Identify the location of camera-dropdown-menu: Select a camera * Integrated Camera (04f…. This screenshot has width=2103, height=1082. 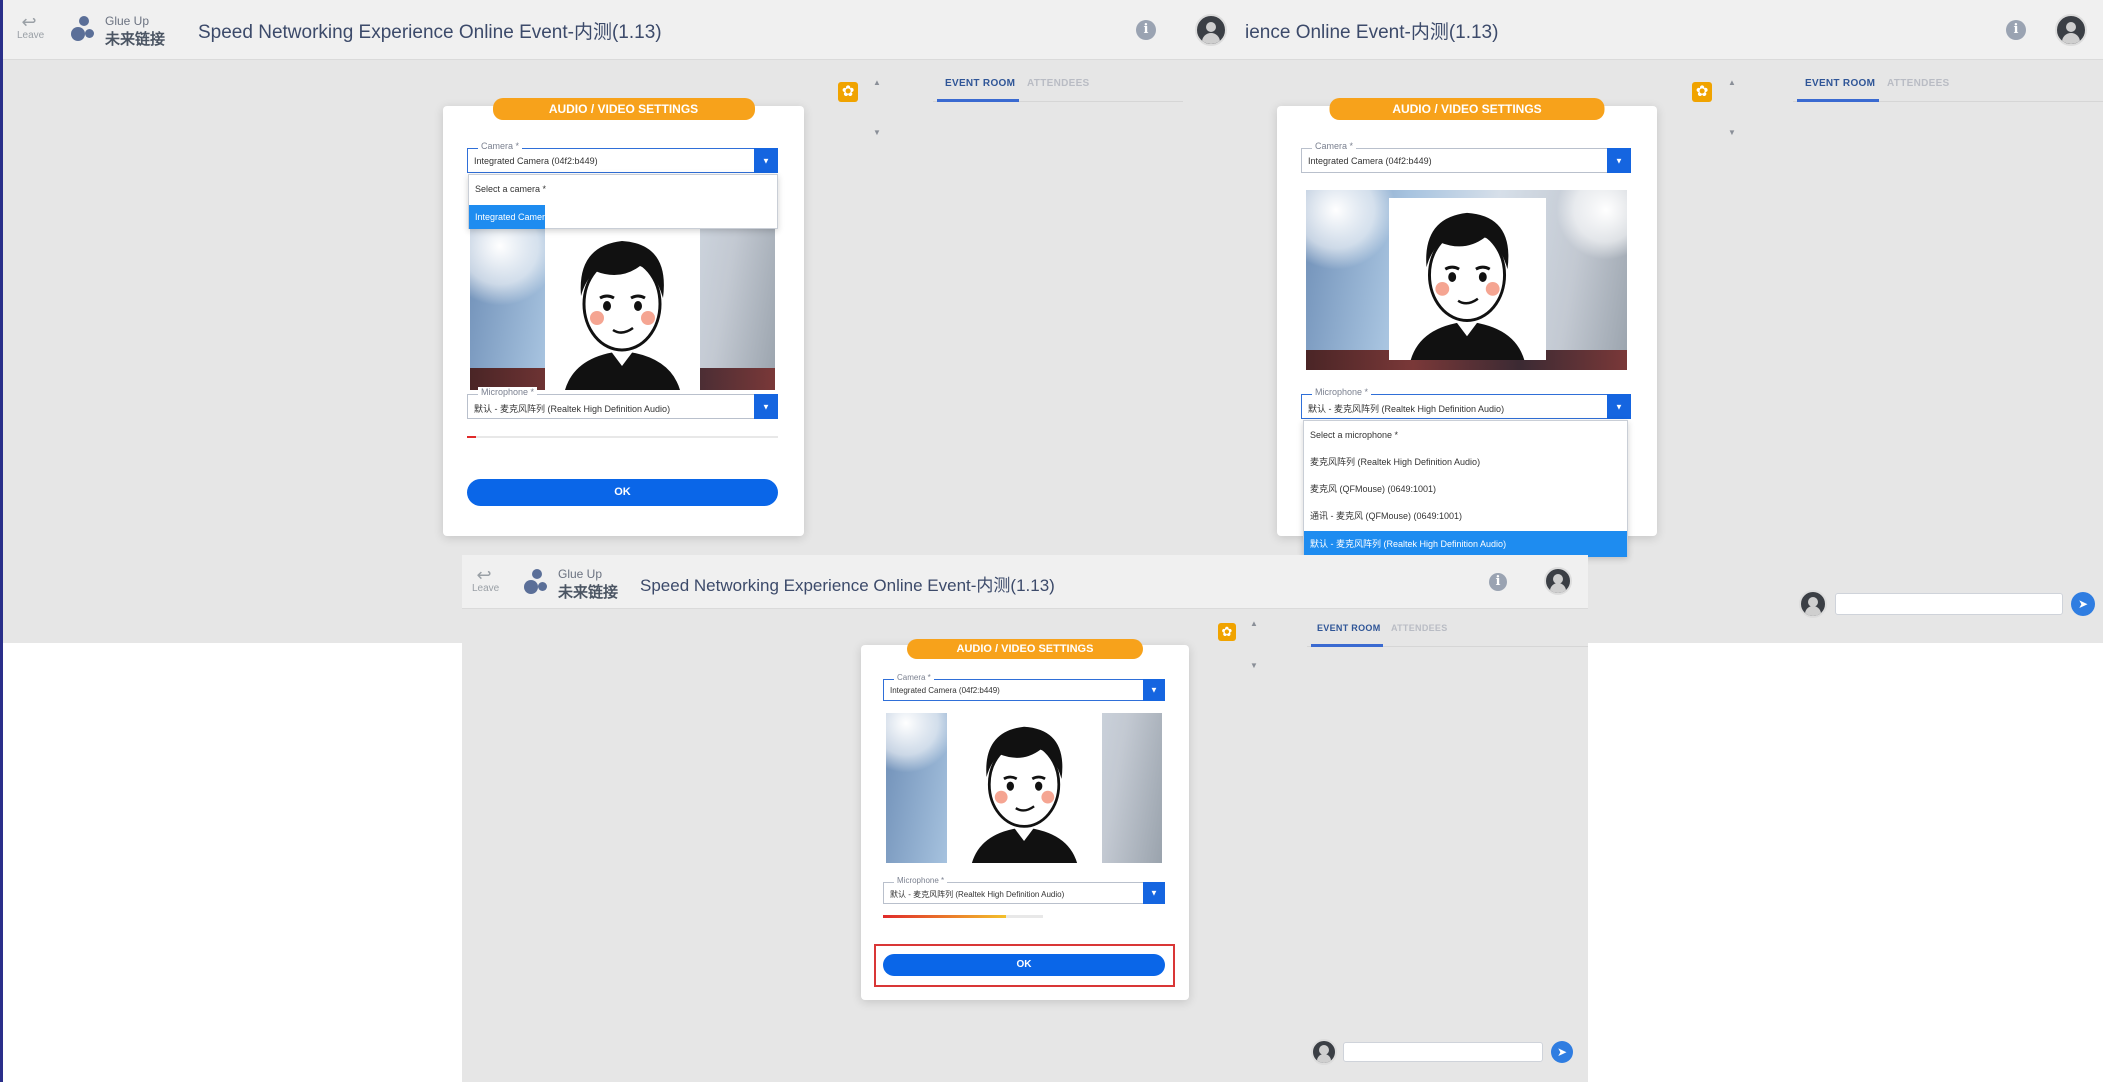
(623, 201).